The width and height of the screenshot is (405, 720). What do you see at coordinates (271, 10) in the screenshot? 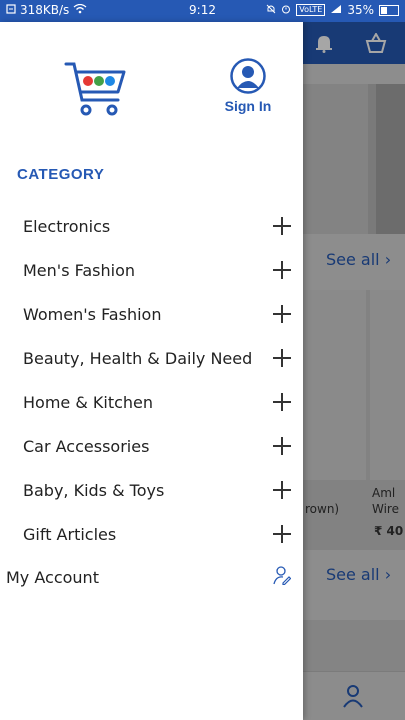
I see `mute-icon` at bounding box center [271, 10].